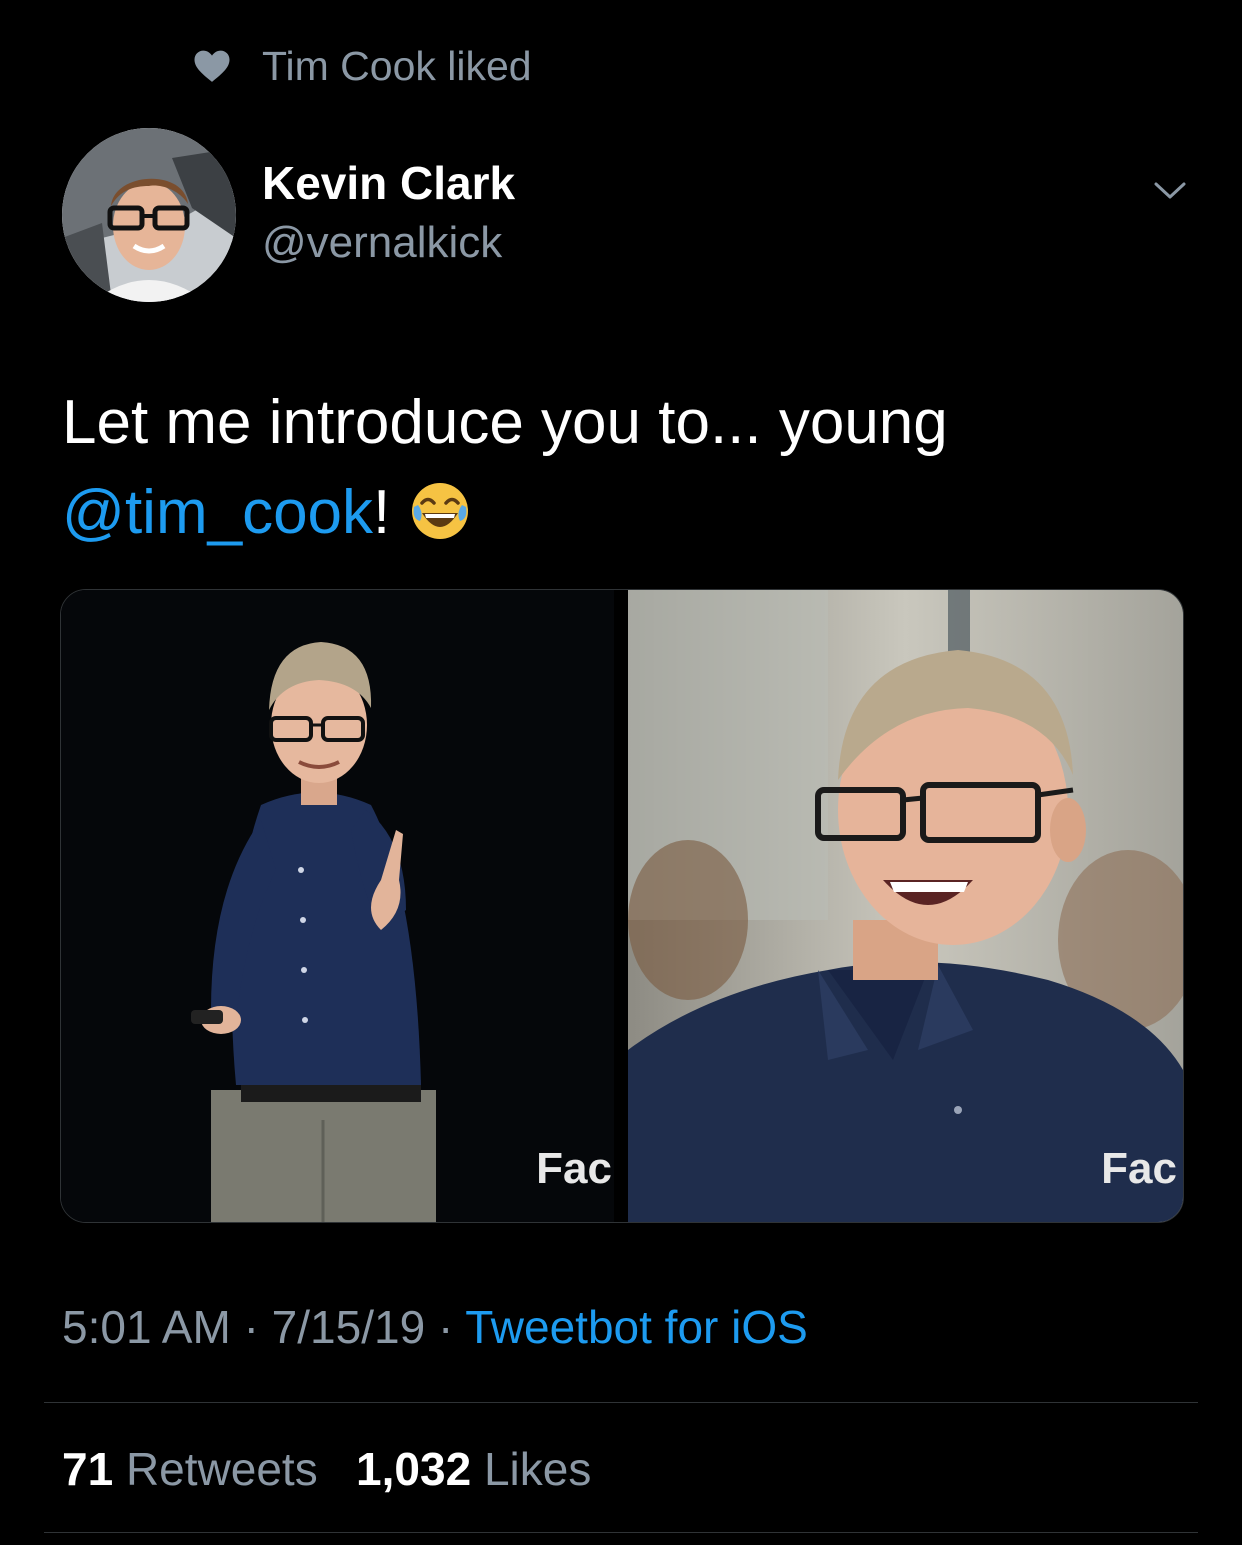  Describe the element at coordinates (473, 1469) in the screenshot. I see `likes-stat: 1,032 Likes` at that location.